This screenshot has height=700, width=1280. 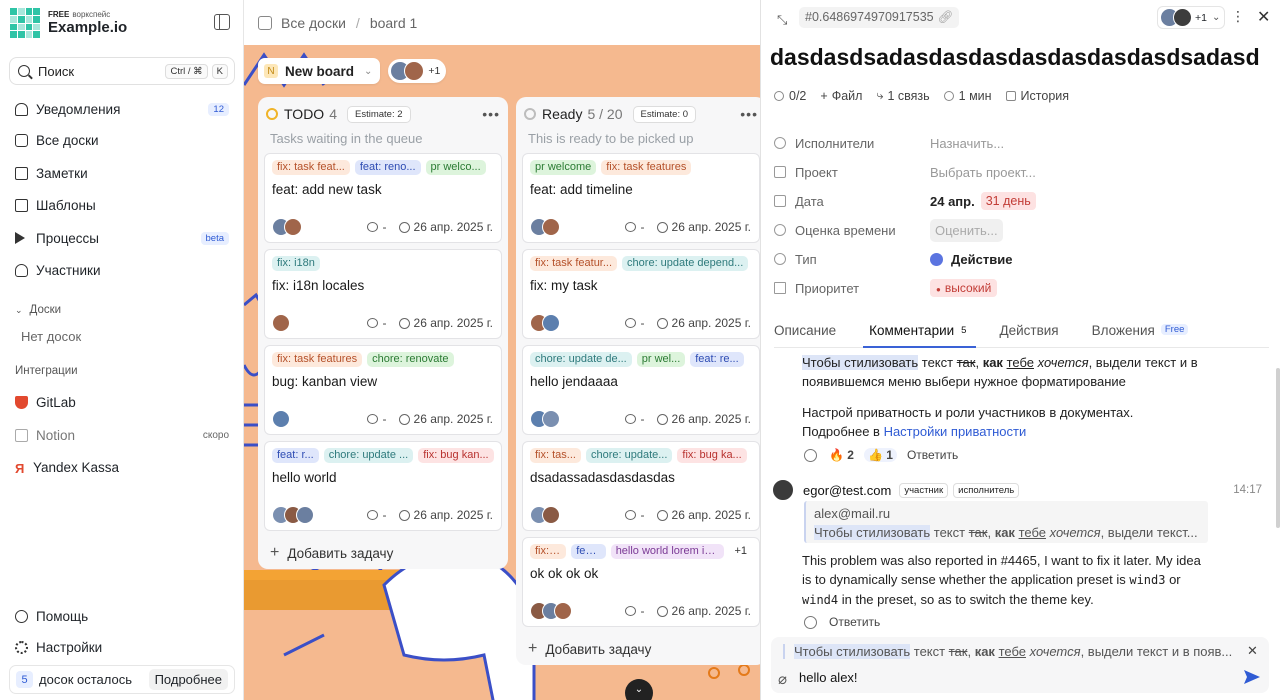 What do you see at coordinates (122, 467) in the screenshot?
I see `integration-yandex-kassa: Я Yandex Kassa` at bounding box center [122, 467].